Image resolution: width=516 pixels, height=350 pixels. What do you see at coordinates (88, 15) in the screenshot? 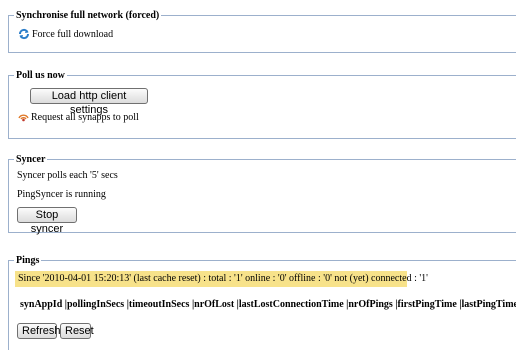
I see `sync-legend: Synchronise full network (forced)` at bounding box center [88, 15].